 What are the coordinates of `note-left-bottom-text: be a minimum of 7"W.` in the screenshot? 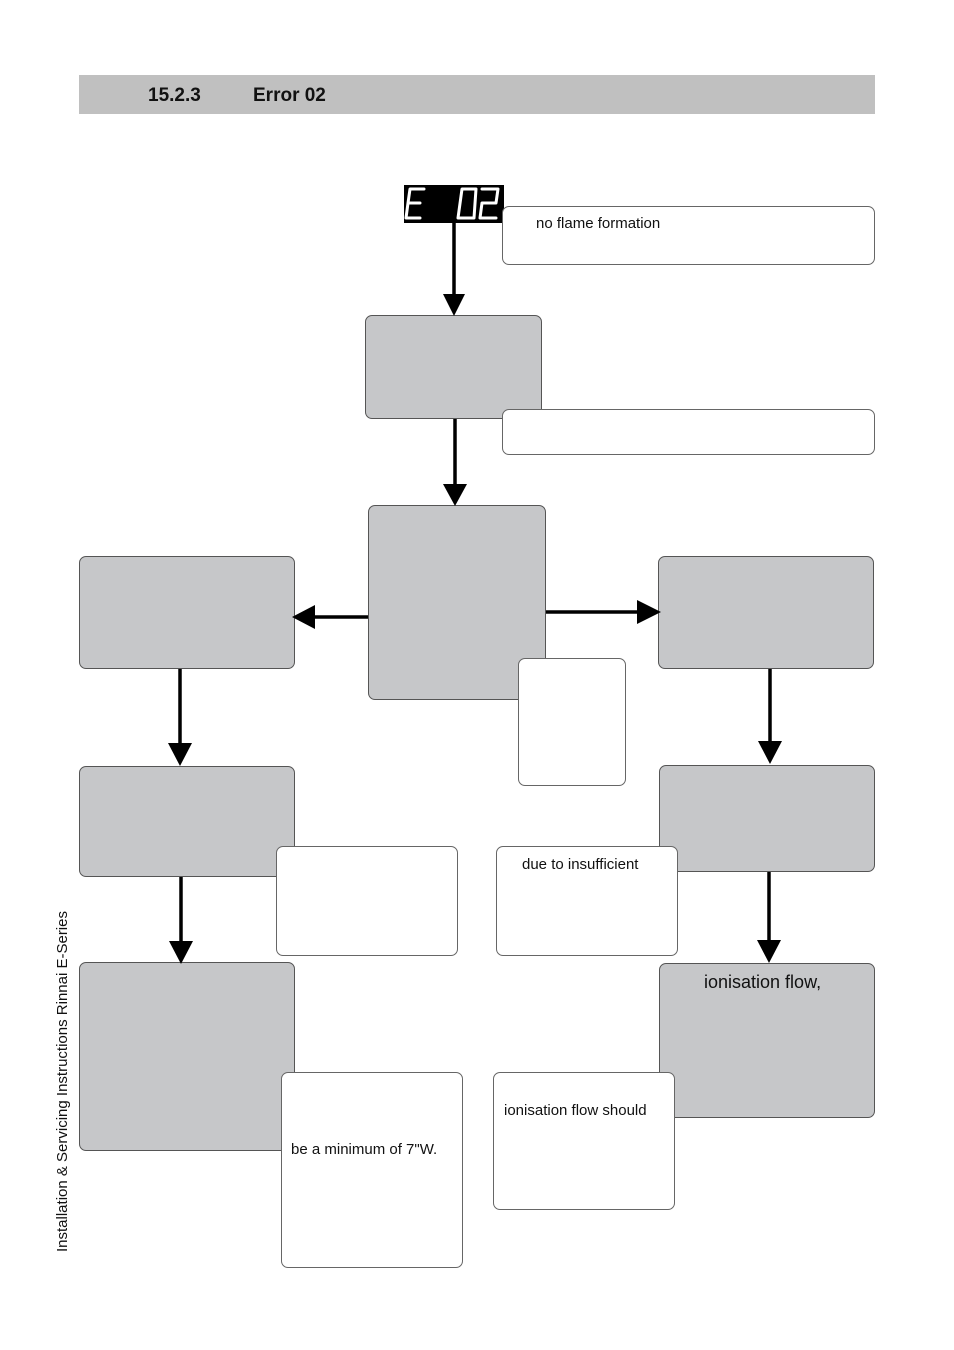 It's located at (364, 1149).